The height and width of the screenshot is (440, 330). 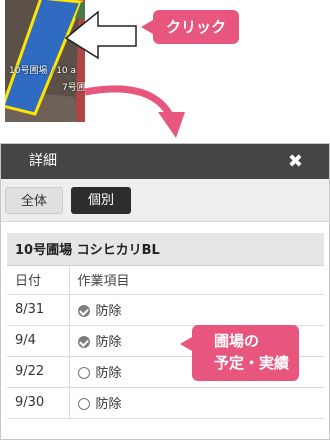 I want to click on callout-line-2: 予定・実績, so click(x=252, y=363).